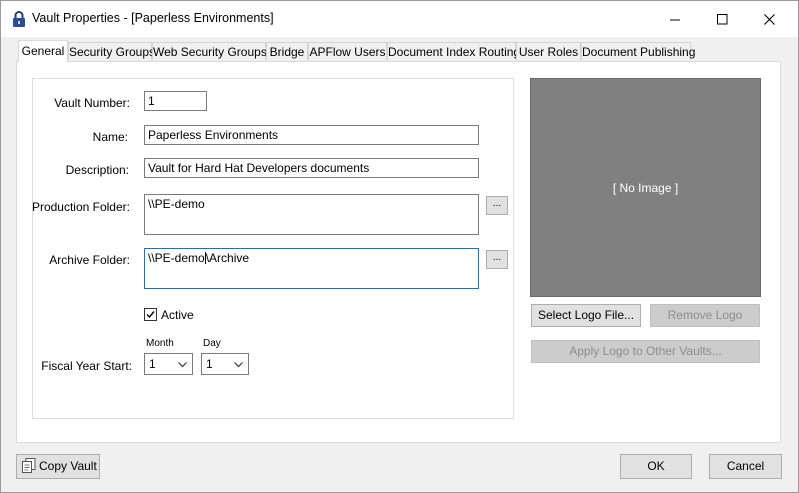 This screenshot has height=493, width=799. I want to click on close-icon, so click(769, 19).